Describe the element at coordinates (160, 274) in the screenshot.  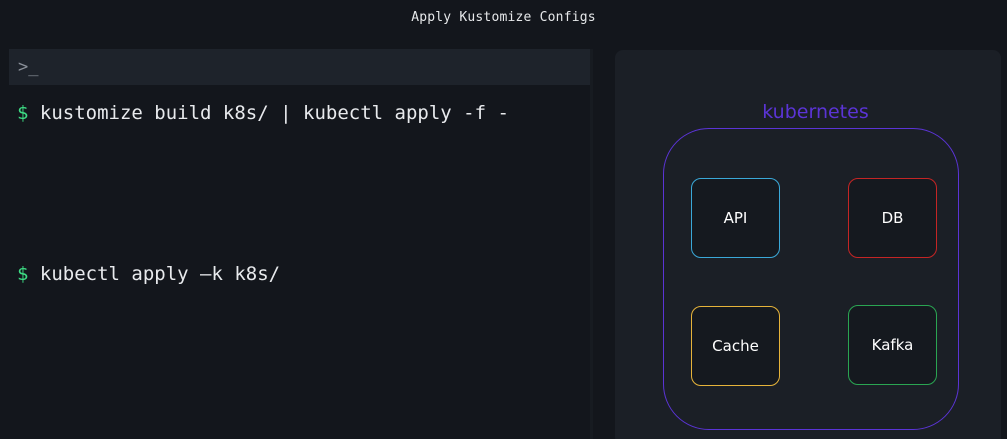
I see `command-text: kubectl apply –k k8s/` at that location.